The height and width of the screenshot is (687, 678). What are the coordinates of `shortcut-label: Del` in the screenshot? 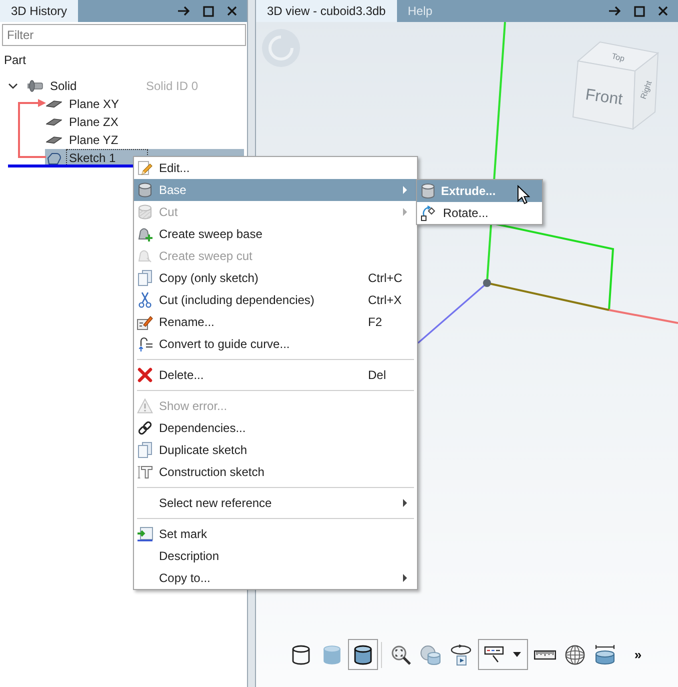 It's located at (377, 375).